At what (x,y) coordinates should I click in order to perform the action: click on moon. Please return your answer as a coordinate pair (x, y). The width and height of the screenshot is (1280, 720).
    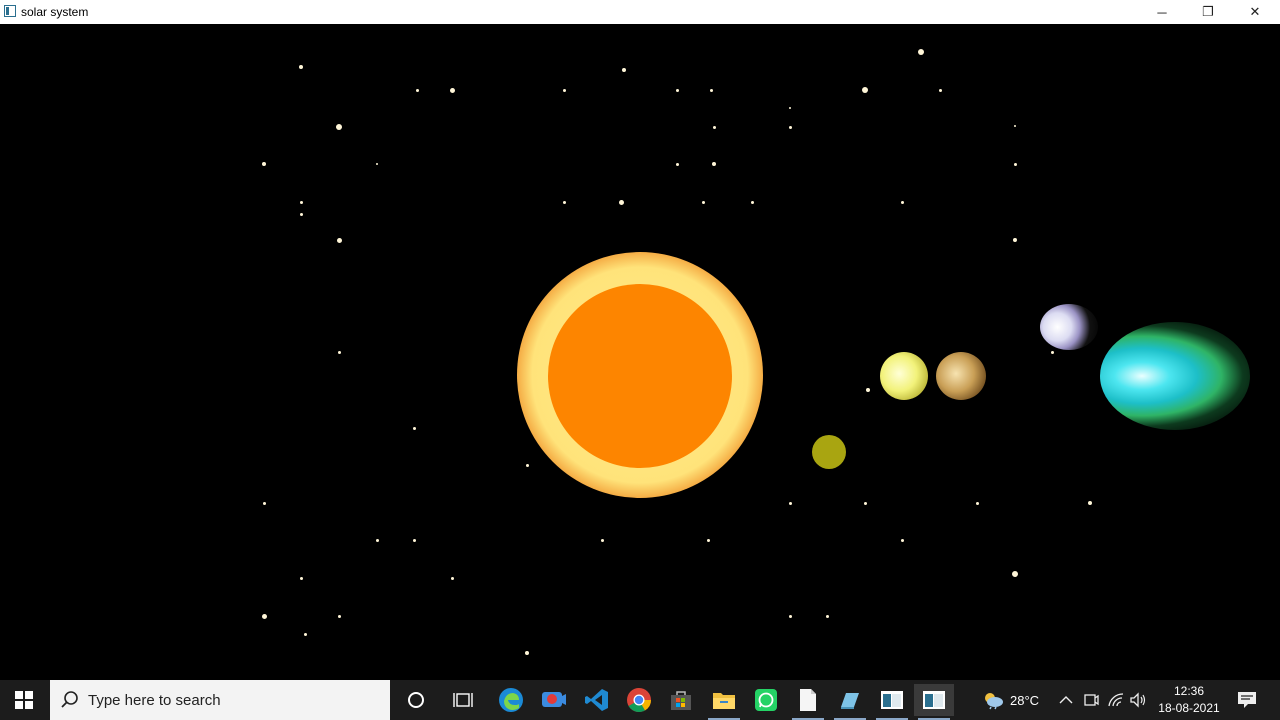
    Looking at the image, I should click on (1069, 327).